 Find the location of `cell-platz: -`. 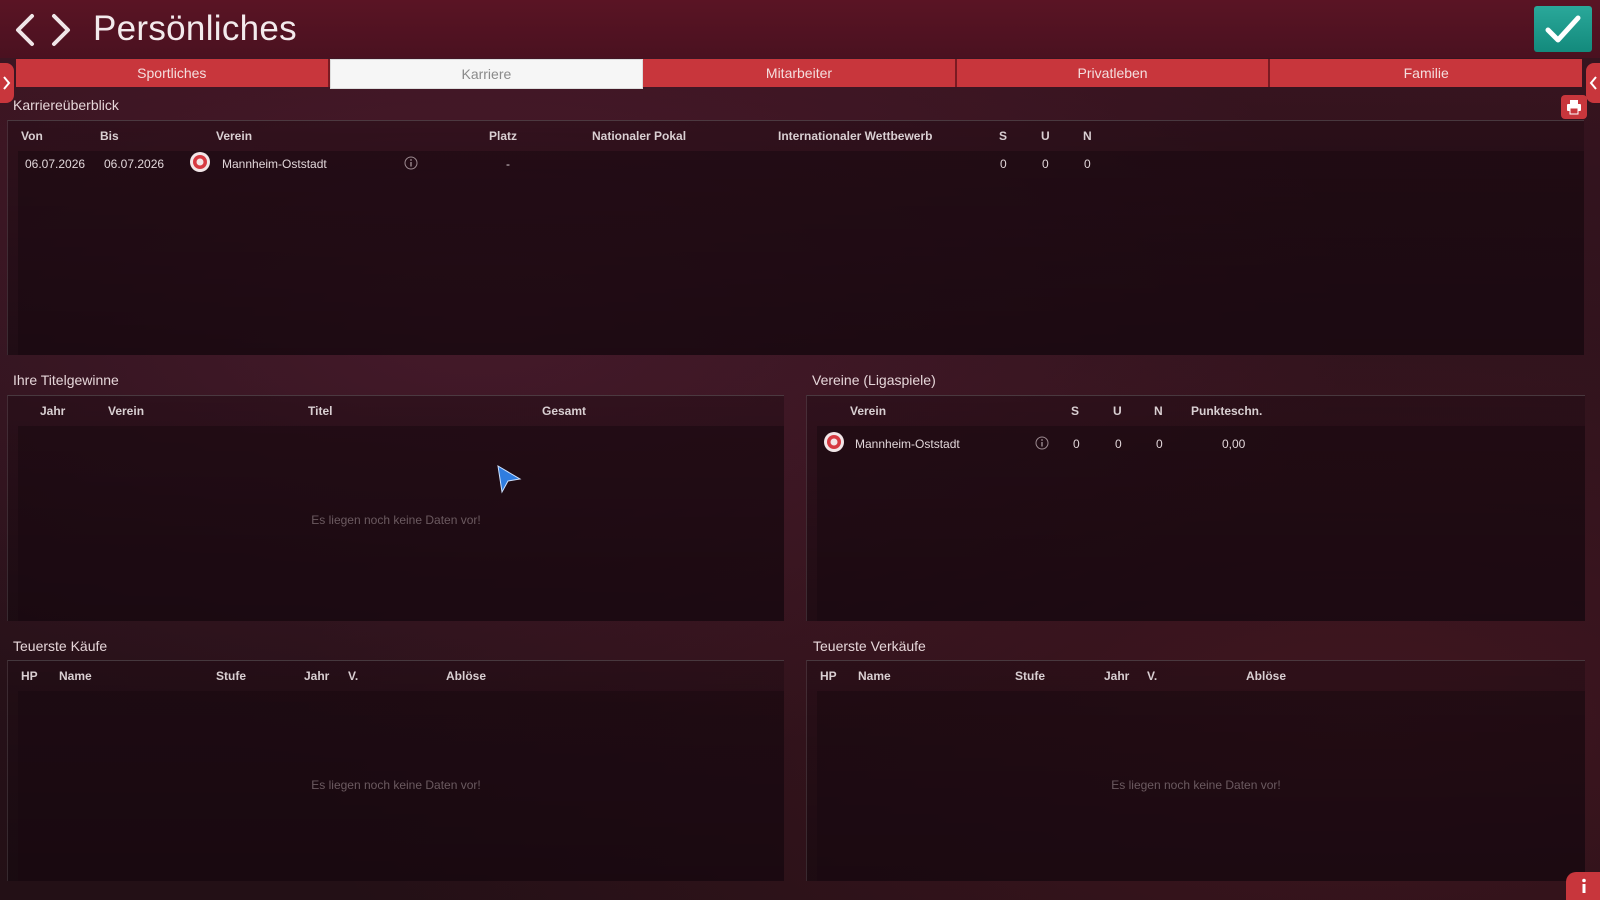

cell-platz: - is located at coordinates (508, 164).